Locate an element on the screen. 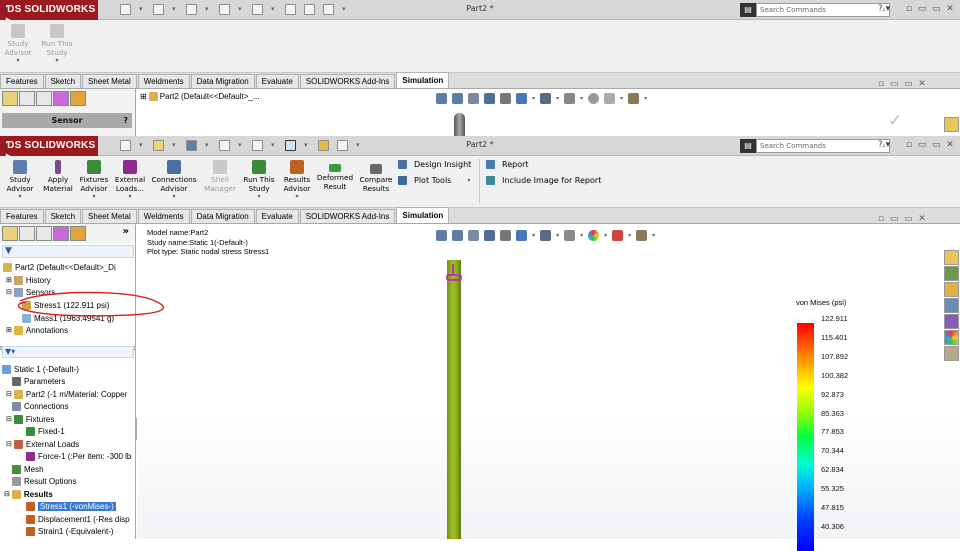 The width and height of the screenshot is (960, 551). results-advisor-button: Results Advisor ▾ is located at coordinates (297, 181).